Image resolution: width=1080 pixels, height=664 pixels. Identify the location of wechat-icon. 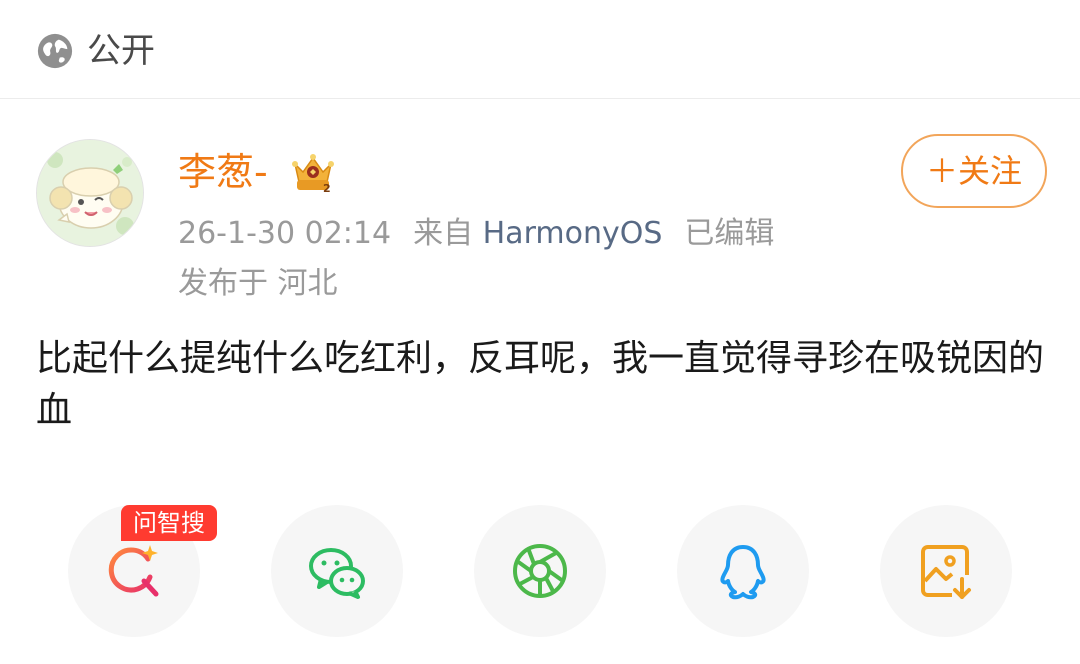
(337, 573).